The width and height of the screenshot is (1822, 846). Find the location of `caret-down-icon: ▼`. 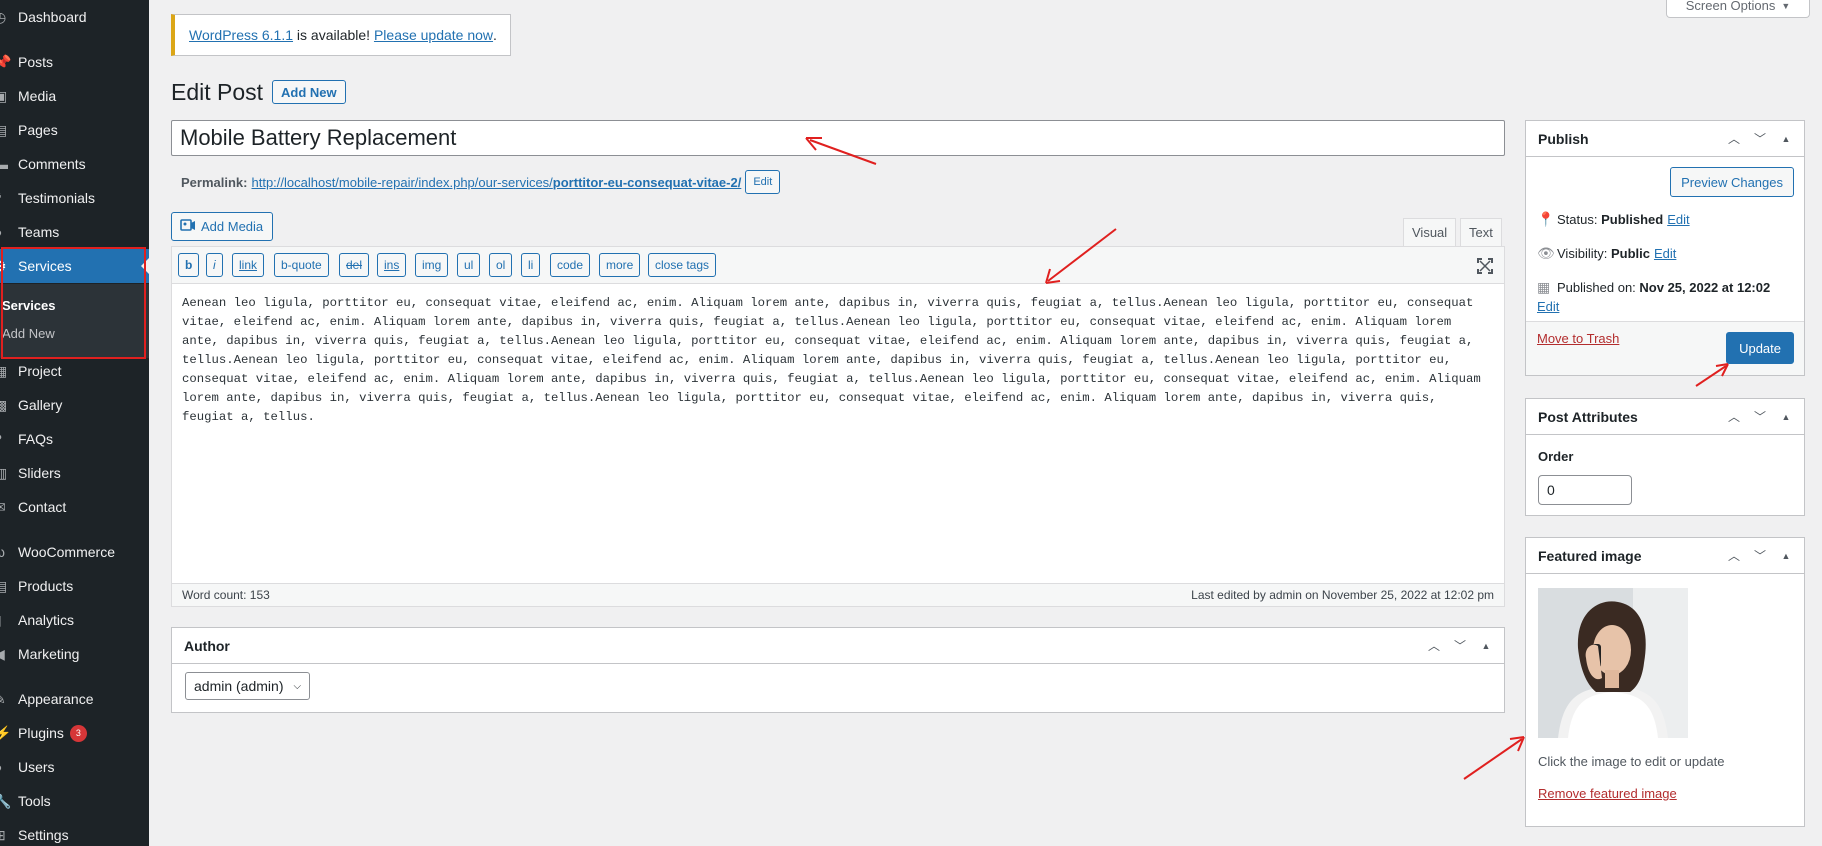

caret-down-icon: ▼ is located at coordinates (1786, 5).